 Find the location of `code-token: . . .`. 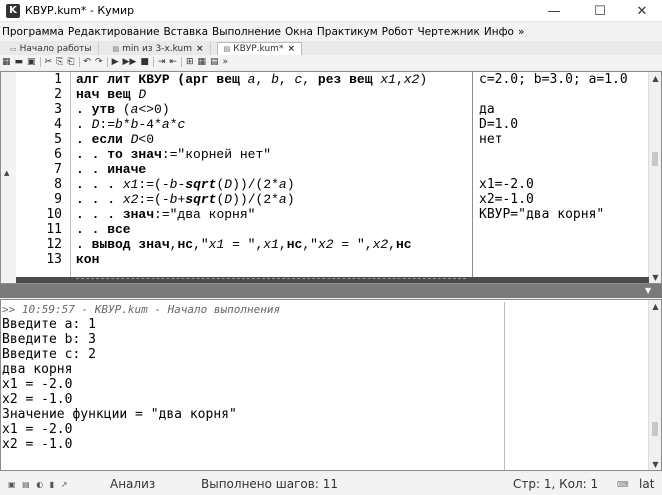

code-token: . . . is located at coordinates (99, 184).